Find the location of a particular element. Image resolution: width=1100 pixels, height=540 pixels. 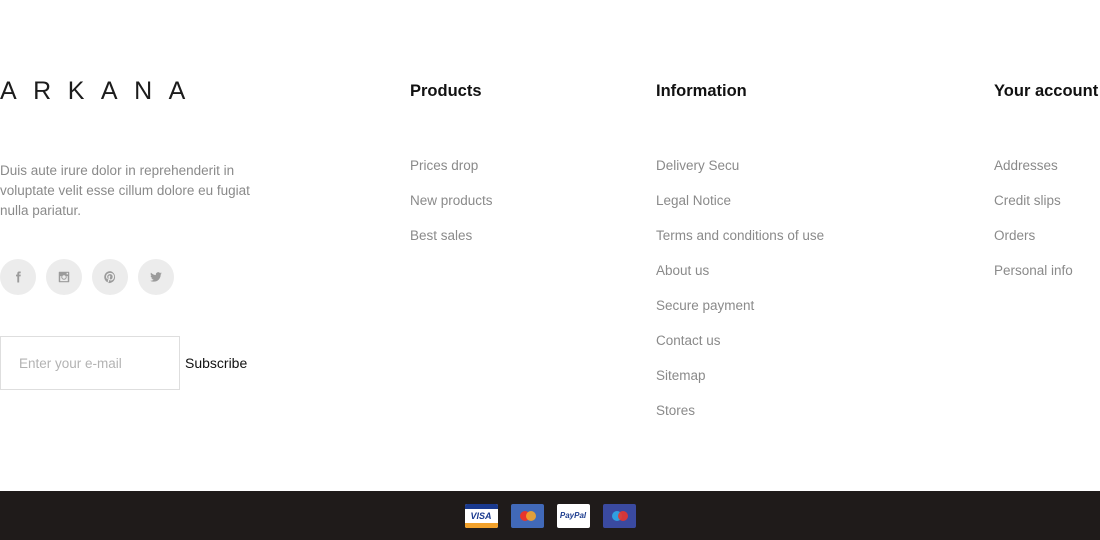

mastercard-icon is located at coordinates (527, 515).